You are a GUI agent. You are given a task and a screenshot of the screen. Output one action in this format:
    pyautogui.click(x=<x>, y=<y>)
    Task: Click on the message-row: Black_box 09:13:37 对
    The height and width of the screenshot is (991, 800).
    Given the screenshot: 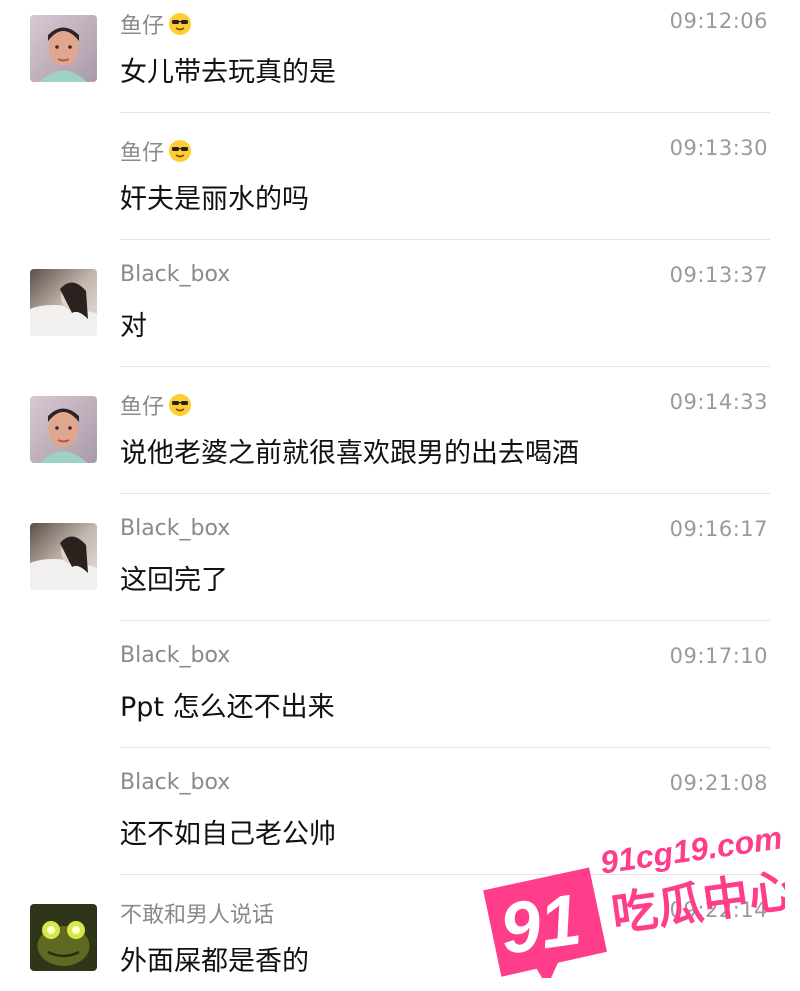 What is the action you would take?
    pyautogui.click(x=400, y=310)
    